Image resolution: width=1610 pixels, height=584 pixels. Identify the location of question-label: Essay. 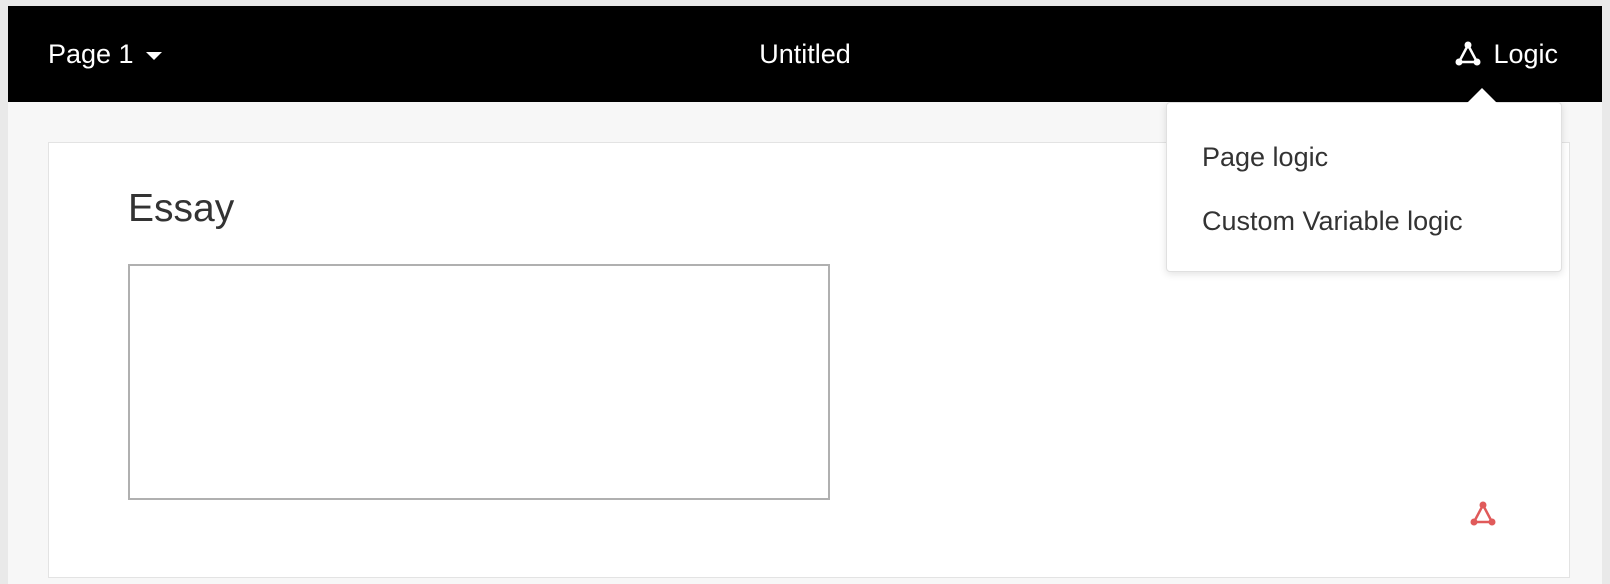
(181, 208).